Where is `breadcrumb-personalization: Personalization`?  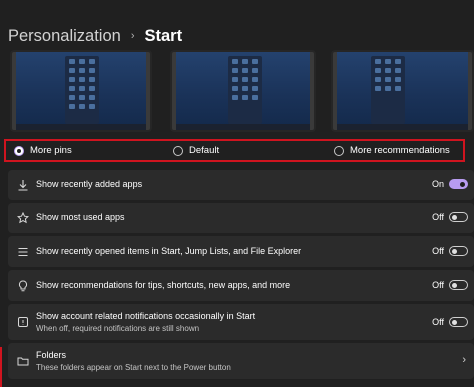
breadcrumb-personalization: Personalization is located at coordinates (64, 36).